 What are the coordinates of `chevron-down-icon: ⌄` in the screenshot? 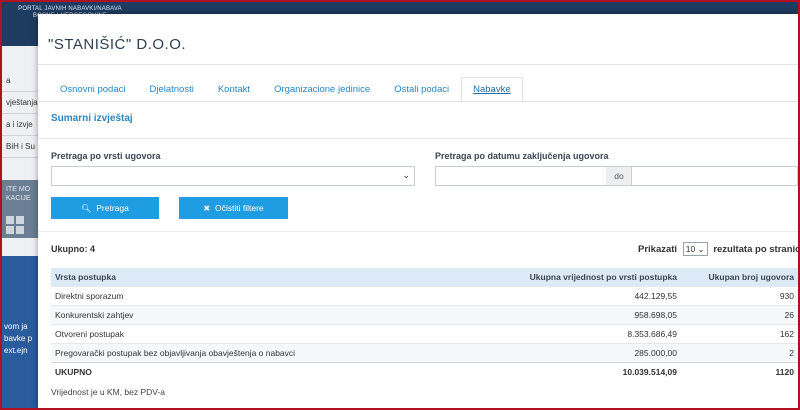 It's located at (406, 175).